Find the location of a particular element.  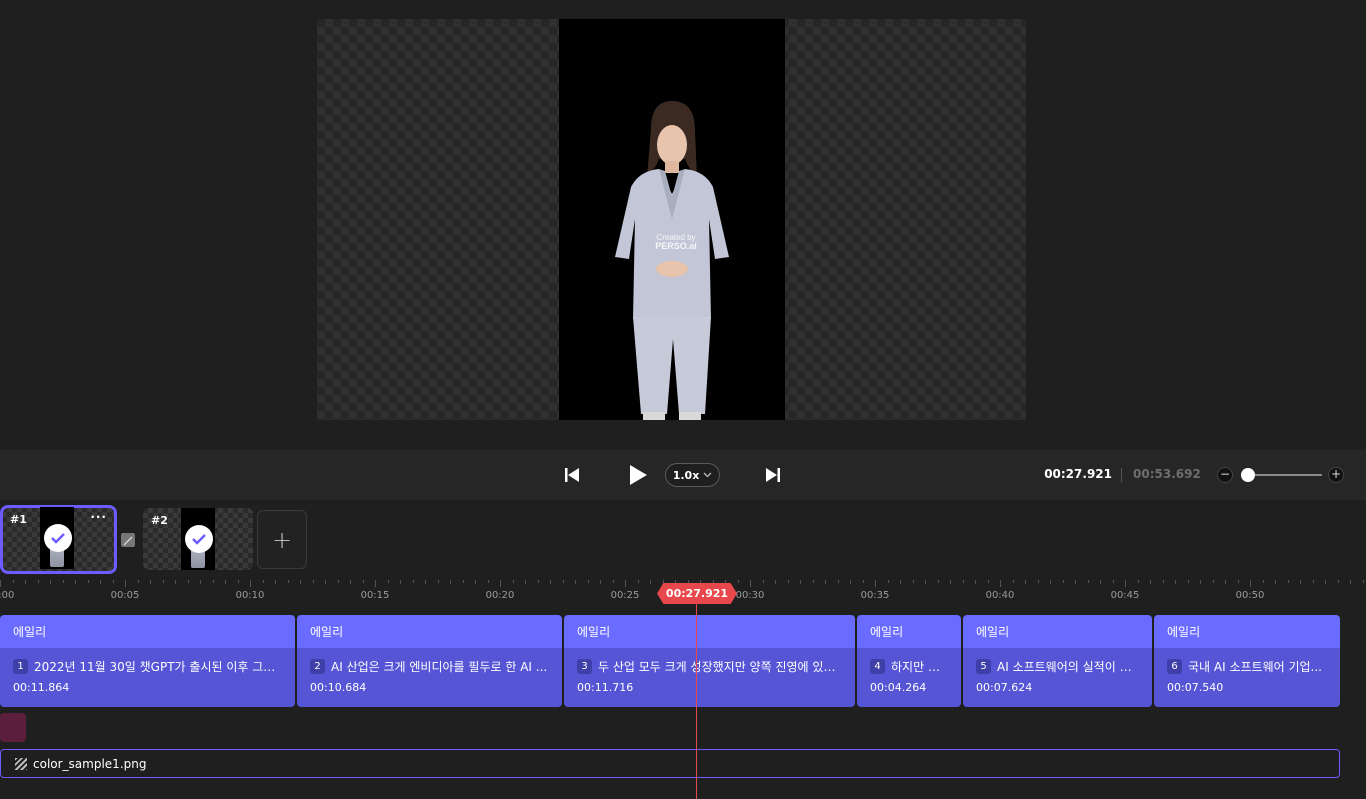

ruler-label: 00:25 is located at coordinates (625, 595).